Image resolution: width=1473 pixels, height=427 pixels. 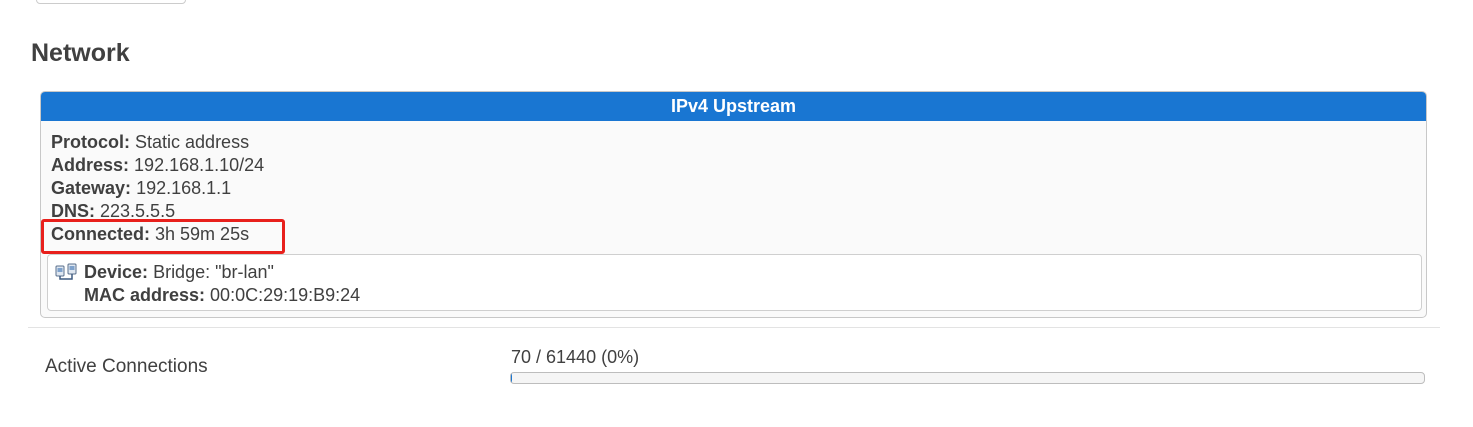 What do you see at coordinates (91, 188) in the screenshot?
I see `gateway-label: Gateway:` at bounding box center [91, 188].